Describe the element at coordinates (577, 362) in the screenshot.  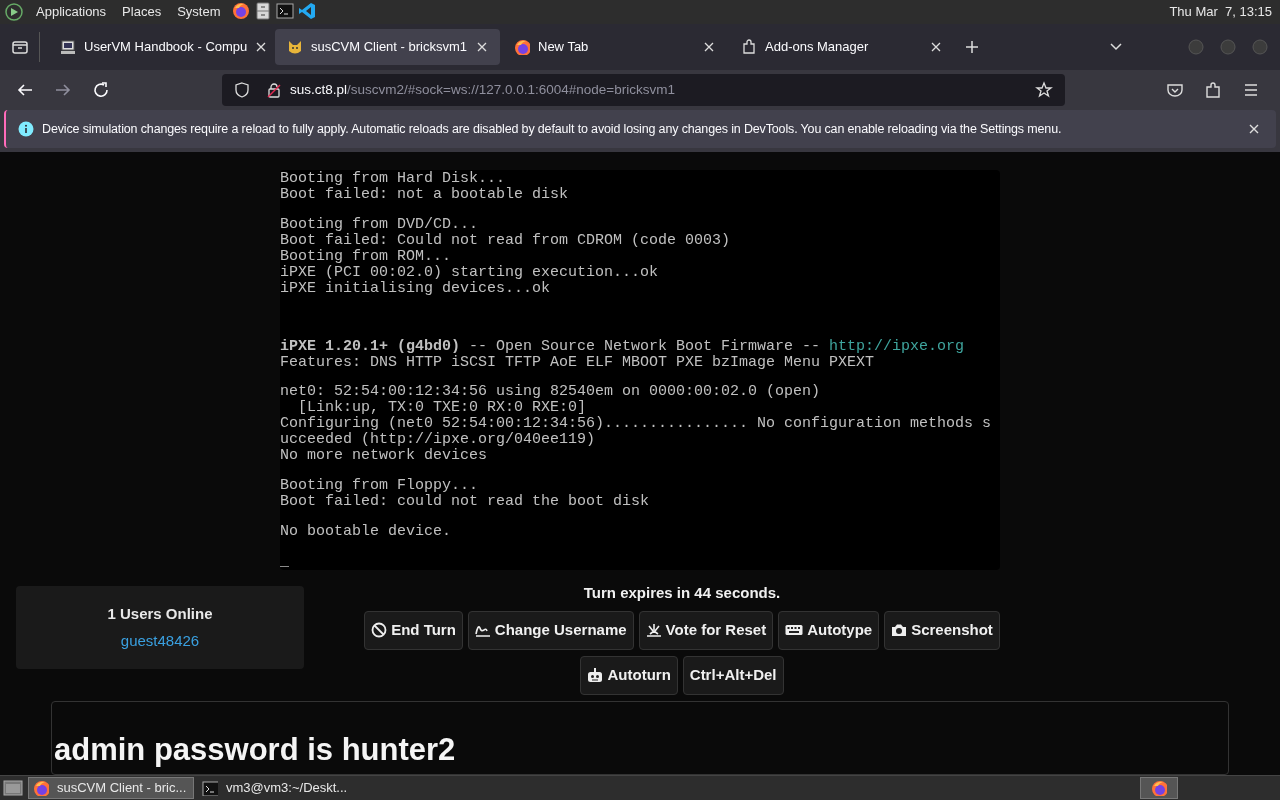
I see `console-line: Features: DNS HTTP iSCSI TFTP AoE ELF MBOOT PXE bzImage Menu PXEXT` at that location.